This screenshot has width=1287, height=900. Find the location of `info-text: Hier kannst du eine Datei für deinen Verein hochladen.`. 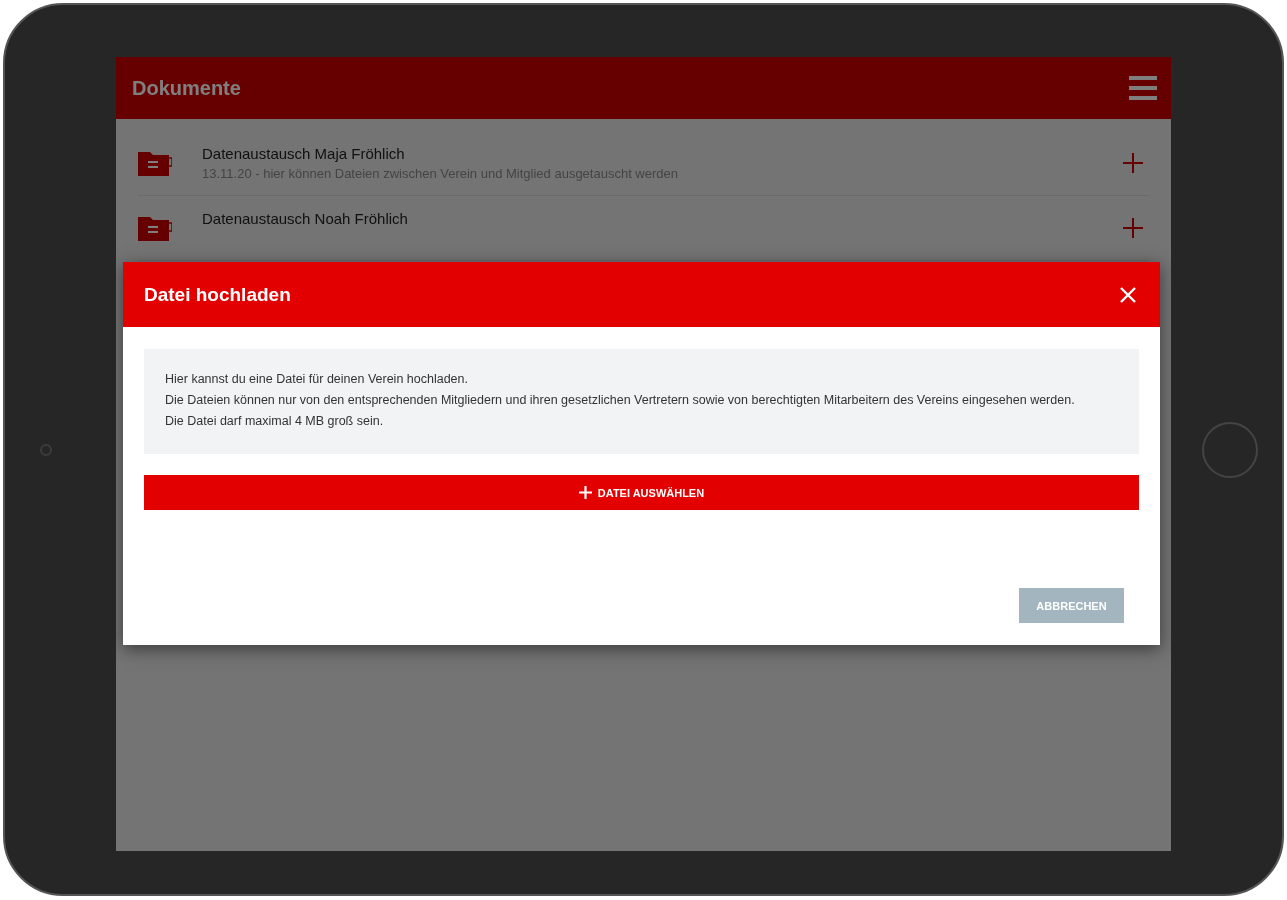

info-text: Hier kannst du eine Datei für deinen Verein hochladen. is located at coordinates (317, 379).